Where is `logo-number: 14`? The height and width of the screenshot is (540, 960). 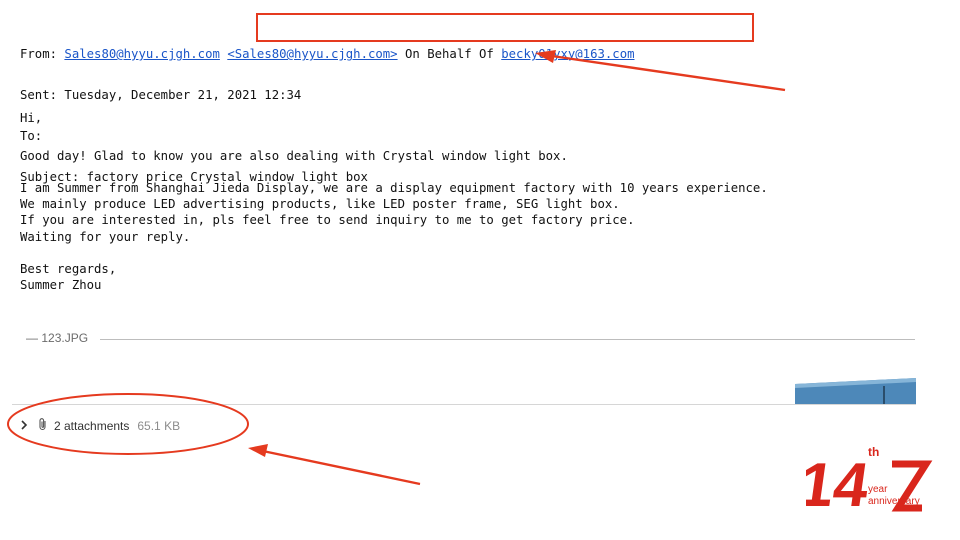
logo-number: 14 is located at coordinates (839, 482).